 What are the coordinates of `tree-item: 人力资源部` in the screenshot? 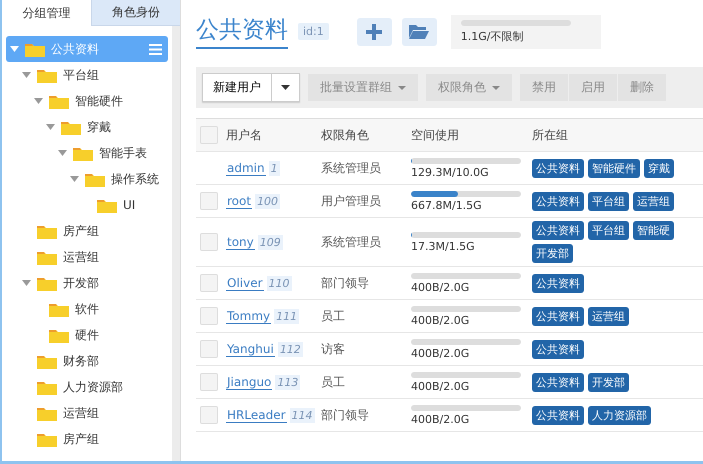 It's located at (87, 387).